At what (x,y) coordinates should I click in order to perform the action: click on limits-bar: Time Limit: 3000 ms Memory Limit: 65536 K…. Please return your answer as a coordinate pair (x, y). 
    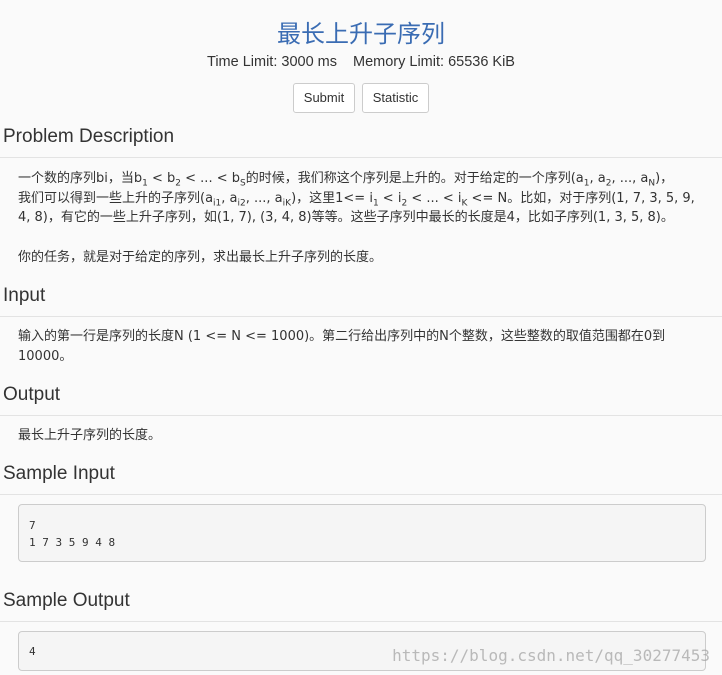
    Looking at the image, I should click on (361, 62).